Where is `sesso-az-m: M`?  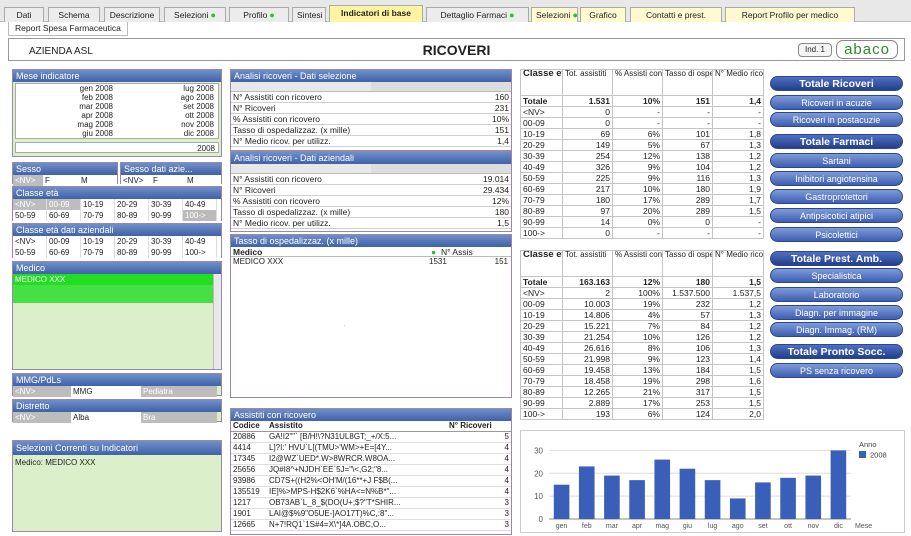
sesso-az-m: M is located at coordinates (203, 180).